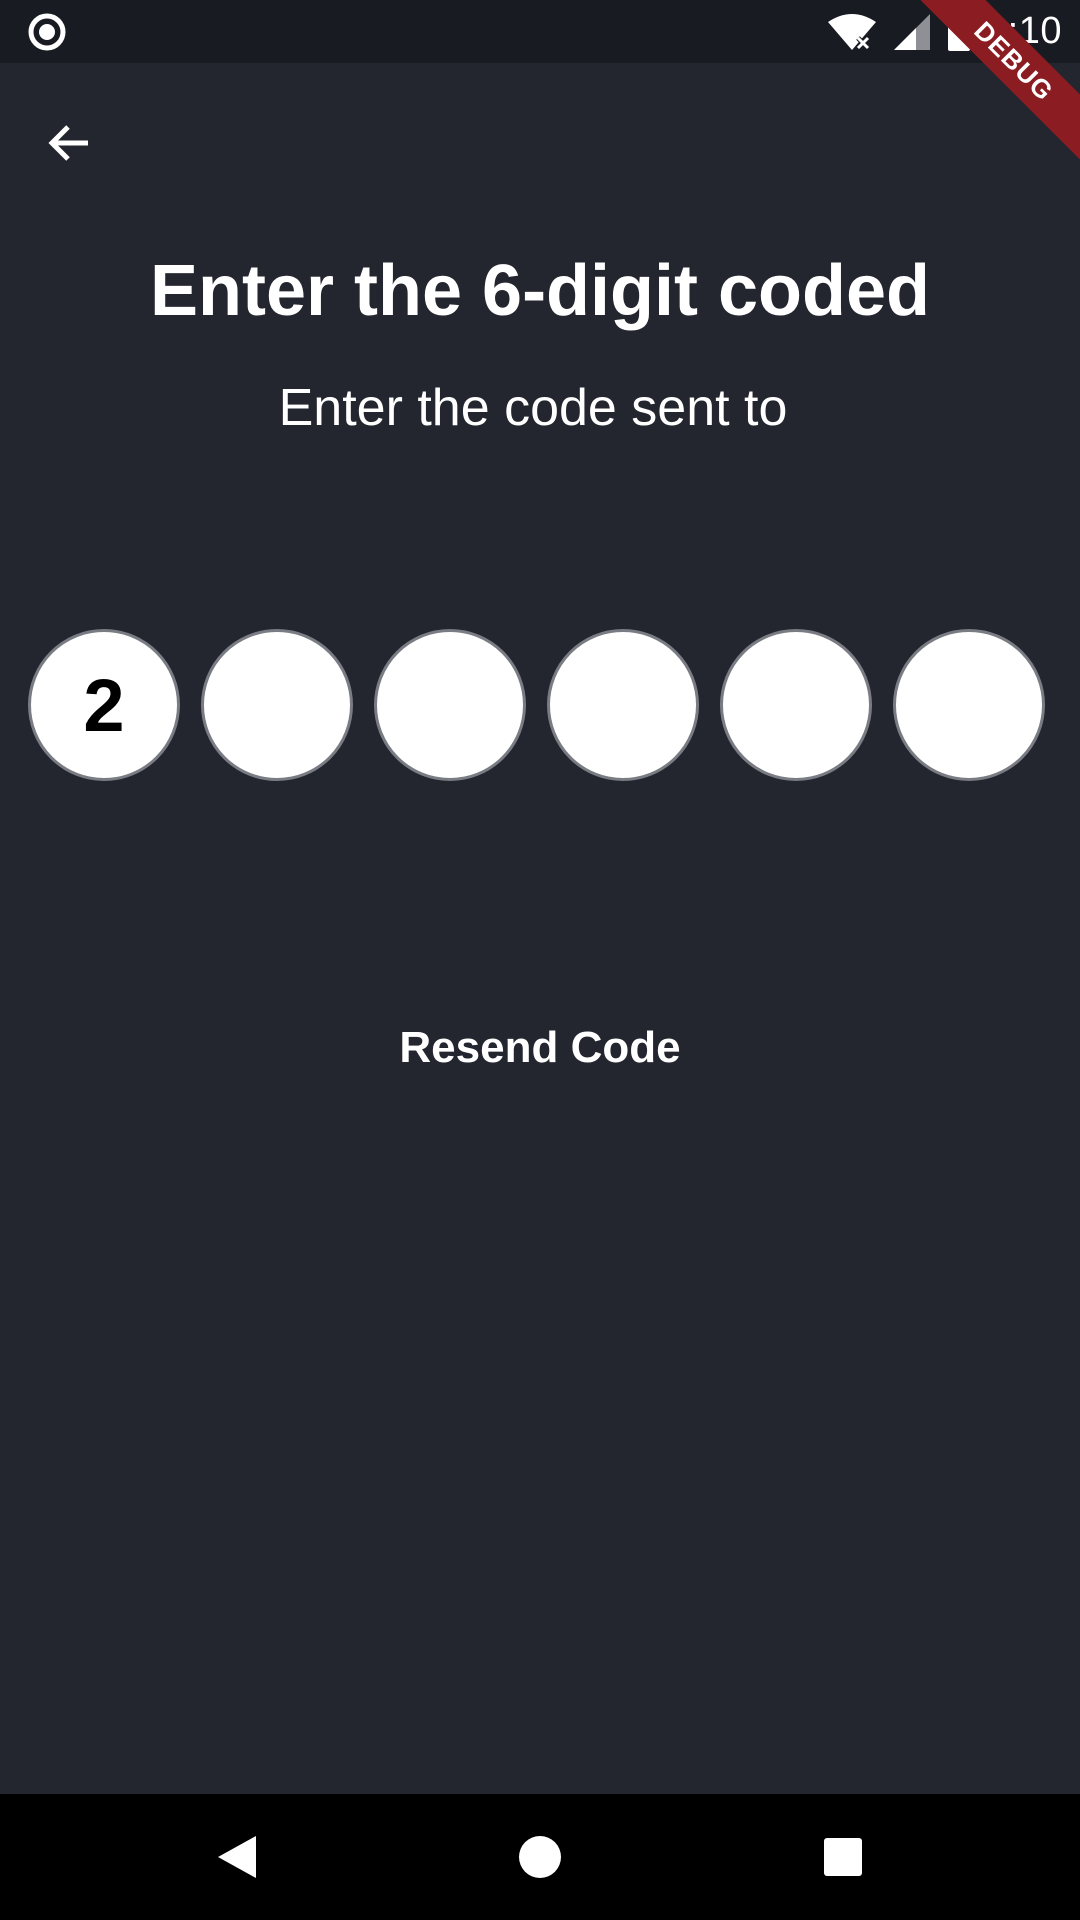  What do you see at coordinates (533, 408) in the screenshot?
I see `page-subtitle: Enter the code sent to` at bounding box center [533, 408].